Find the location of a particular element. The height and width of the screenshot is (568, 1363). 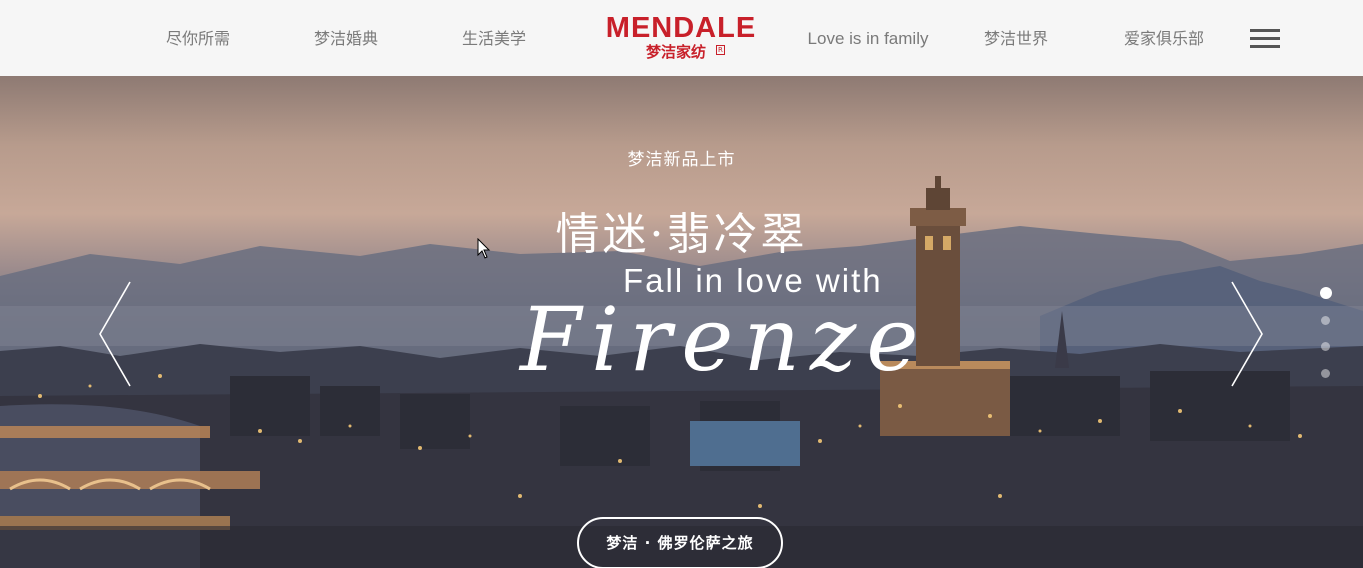

chevron-left-icon is located at coordinates (116, 334).